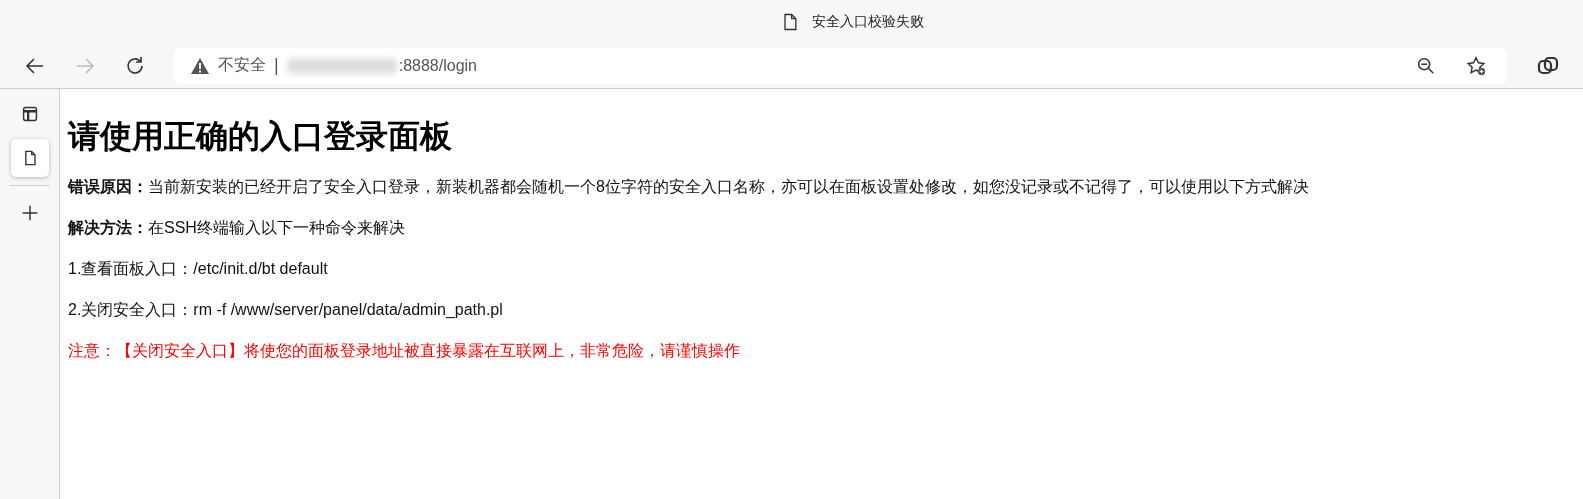 This screenshot has height=499, width=1583. What do you see at coordinates (286, 309) in the screenshot?
I see `paragraph: 2.关闭安全入口：rm -f /www/server/panel/data/admin_path.pl` at bounding box center [286, 309].